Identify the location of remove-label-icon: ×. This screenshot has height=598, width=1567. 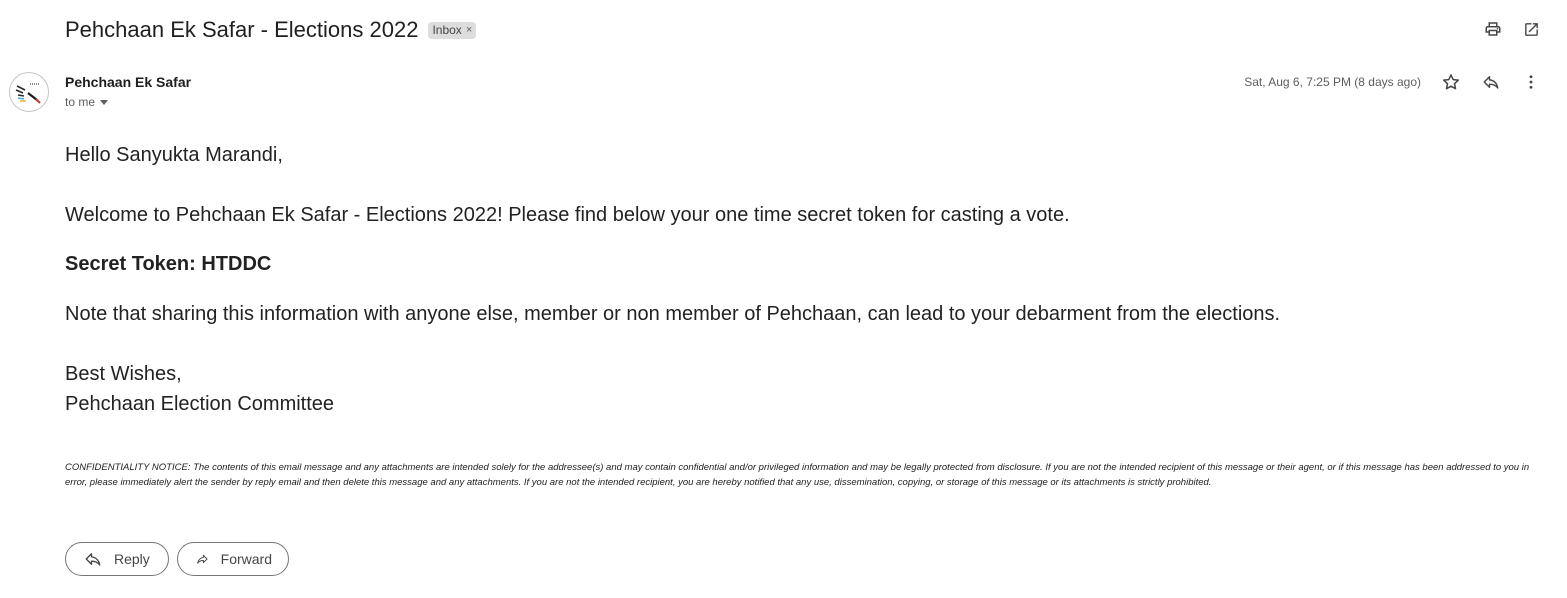
(469, 30).